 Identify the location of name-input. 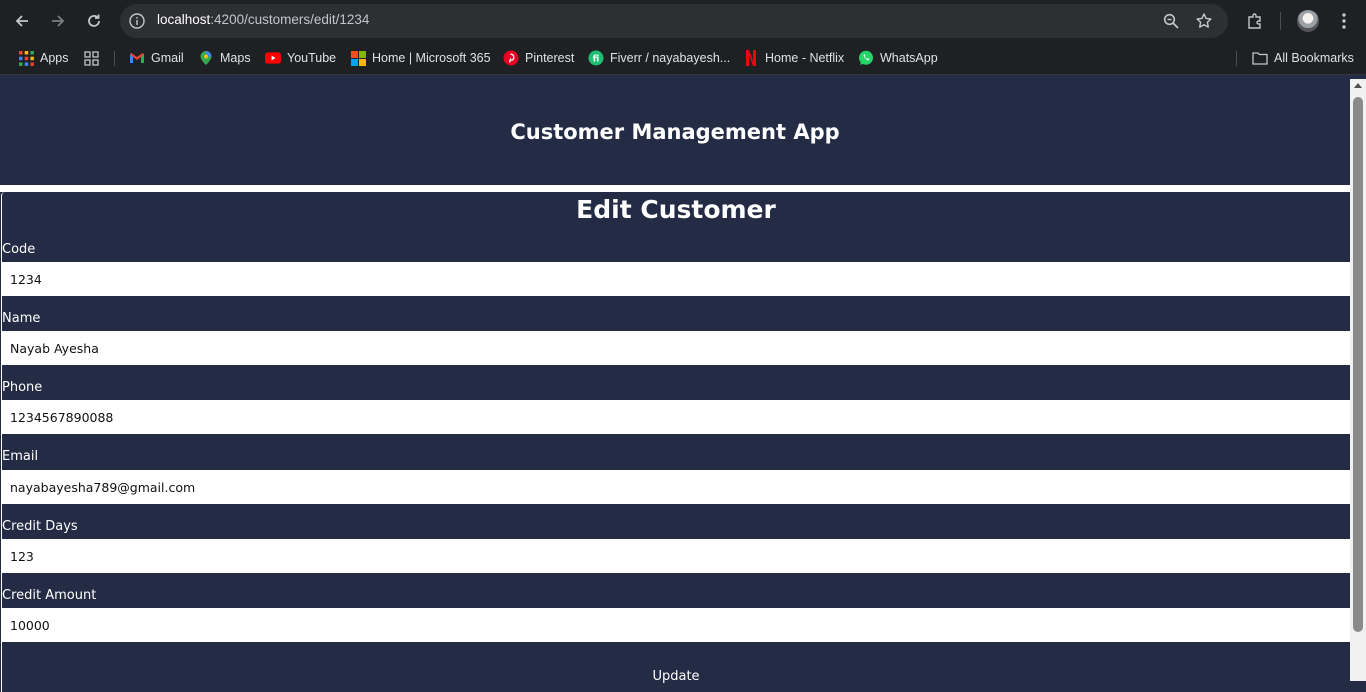
(676, 348).